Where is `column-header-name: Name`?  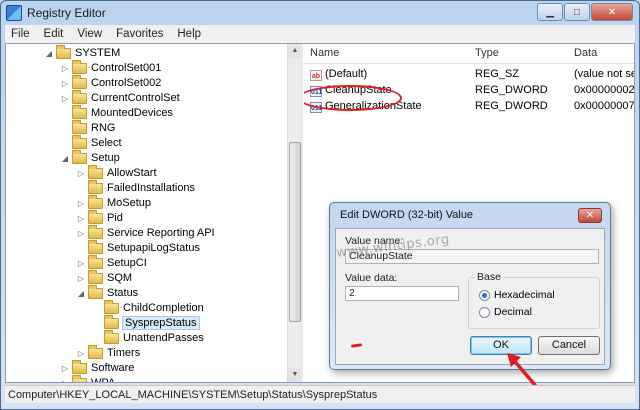 column-header-name: Name is located at coordinates (324, 53).